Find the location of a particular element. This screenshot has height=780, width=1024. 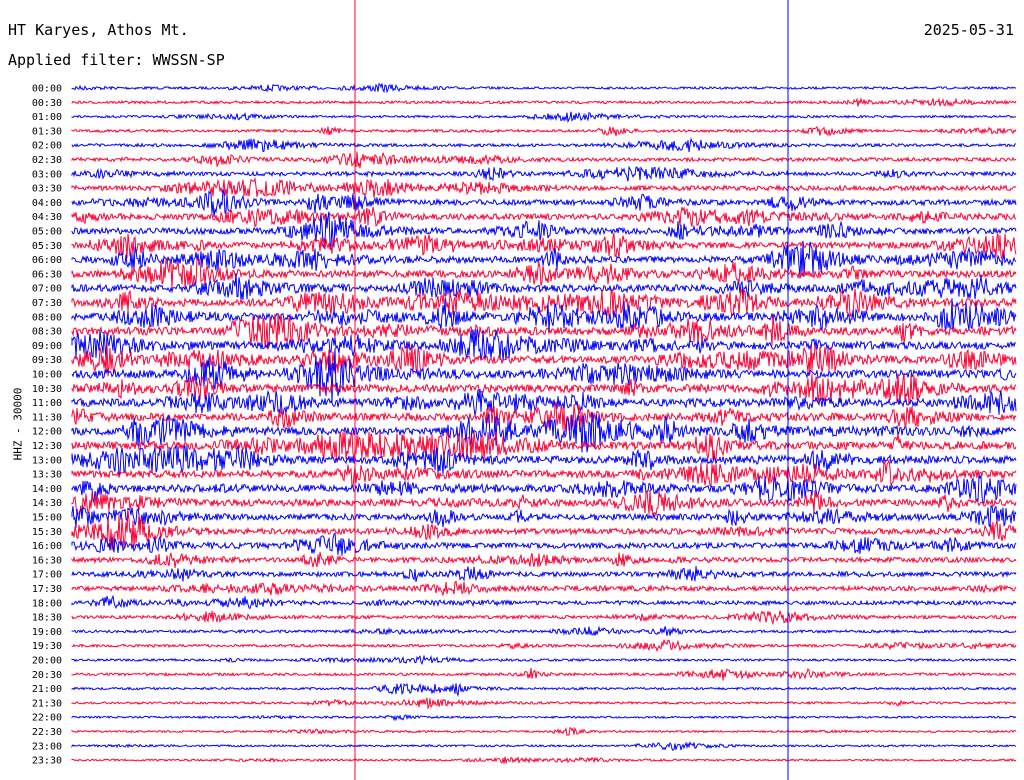

trace-line-2030 is located at coordinates (544, 674).